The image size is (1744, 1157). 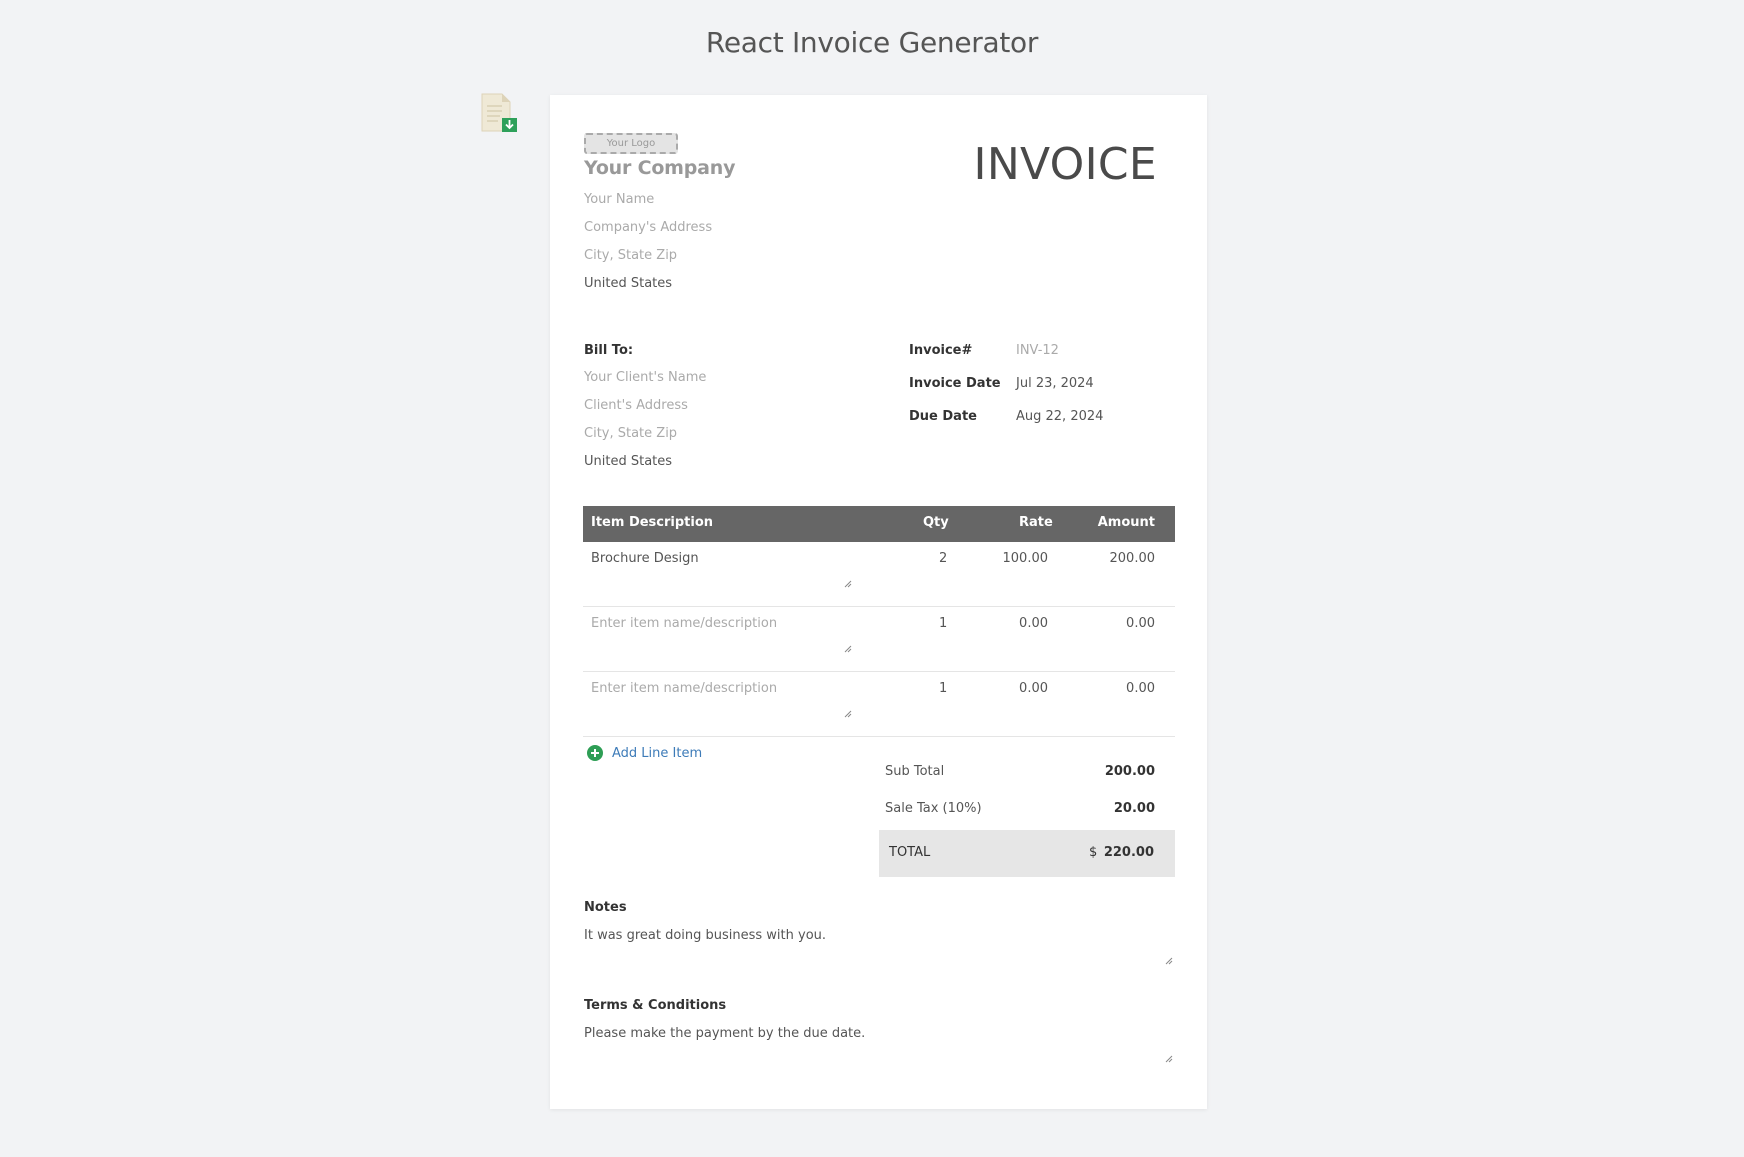 What do you see at coordinates (955, 383) in the screenshot?
I see `invoice-date-label: Invoice Date` at bounding box center [955, 383].